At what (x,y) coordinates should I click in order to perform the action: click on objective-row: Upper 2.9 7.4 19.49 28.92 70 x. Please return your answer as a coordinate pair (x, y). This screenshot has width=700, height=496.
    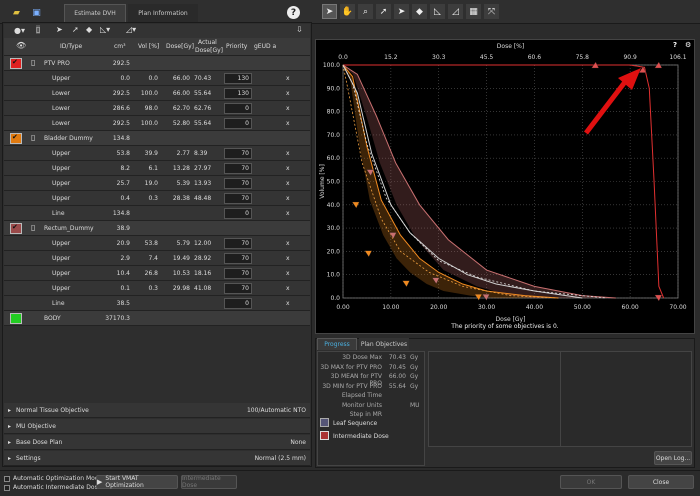
    Looking at the image, I should click on (157, 258).